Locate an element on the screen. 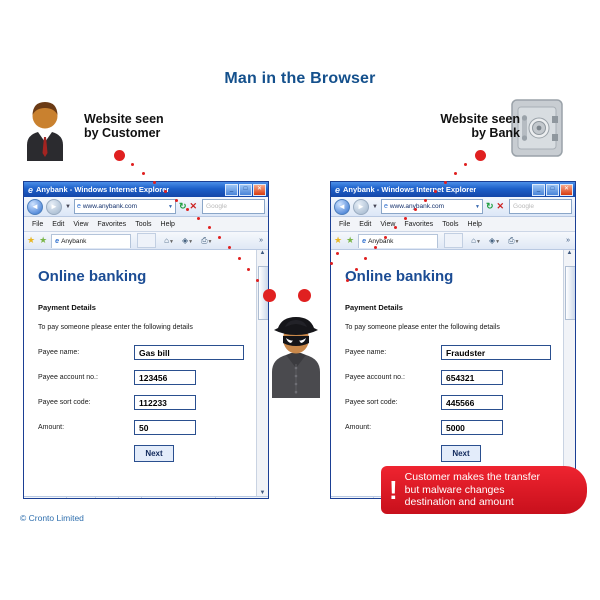  form-row-account-no: Payee account no.: 654321 is located at coordinates (450, 377).